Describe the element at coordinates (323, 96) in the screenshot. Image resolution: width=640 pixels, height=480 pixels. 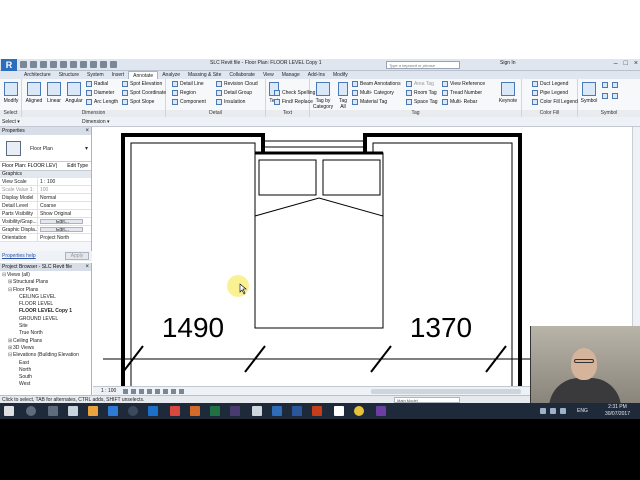
I see `tag-by-category-button: Tag by Category` at that location.